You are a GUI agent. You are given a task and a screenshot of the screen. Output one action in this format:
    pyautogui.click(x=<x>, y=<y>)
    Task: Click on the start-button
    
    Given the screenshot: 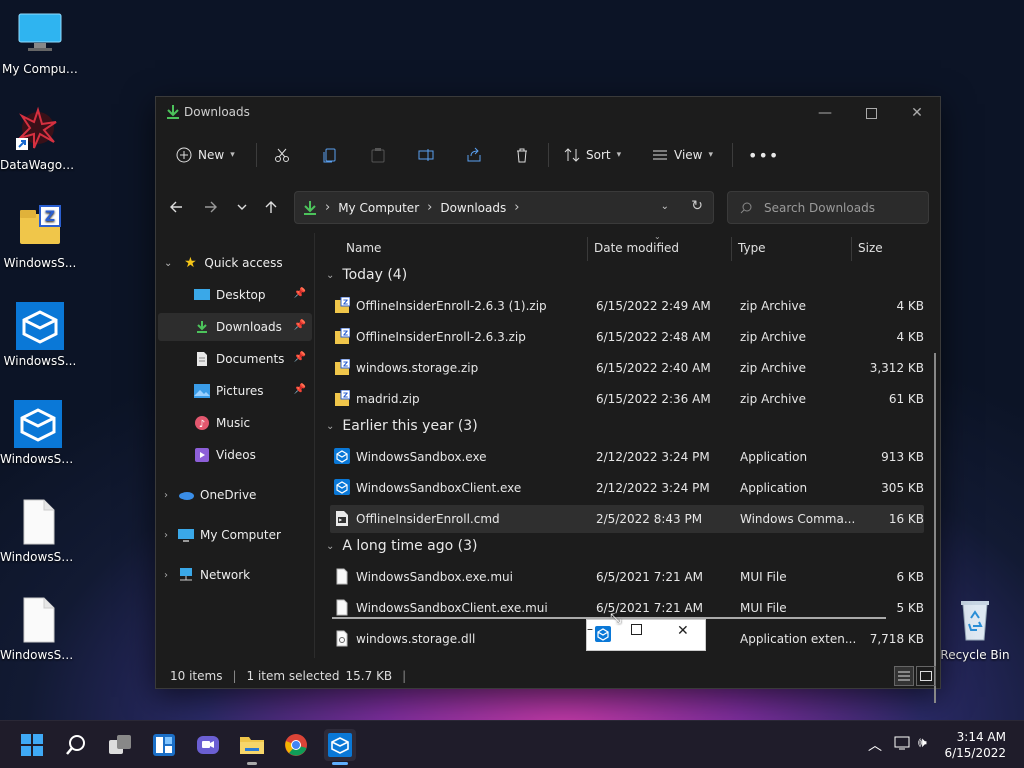 What is the action you would take?
    pyautogui.click(x=32, y=745)
    